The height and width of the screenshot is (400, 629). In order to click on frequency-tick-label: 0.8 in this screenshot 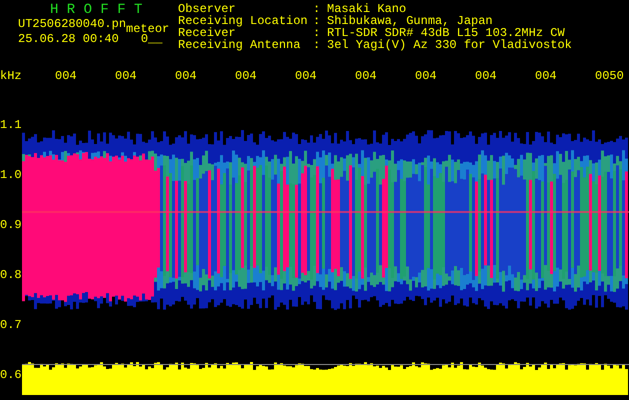, I will do `click(11, 275)`.